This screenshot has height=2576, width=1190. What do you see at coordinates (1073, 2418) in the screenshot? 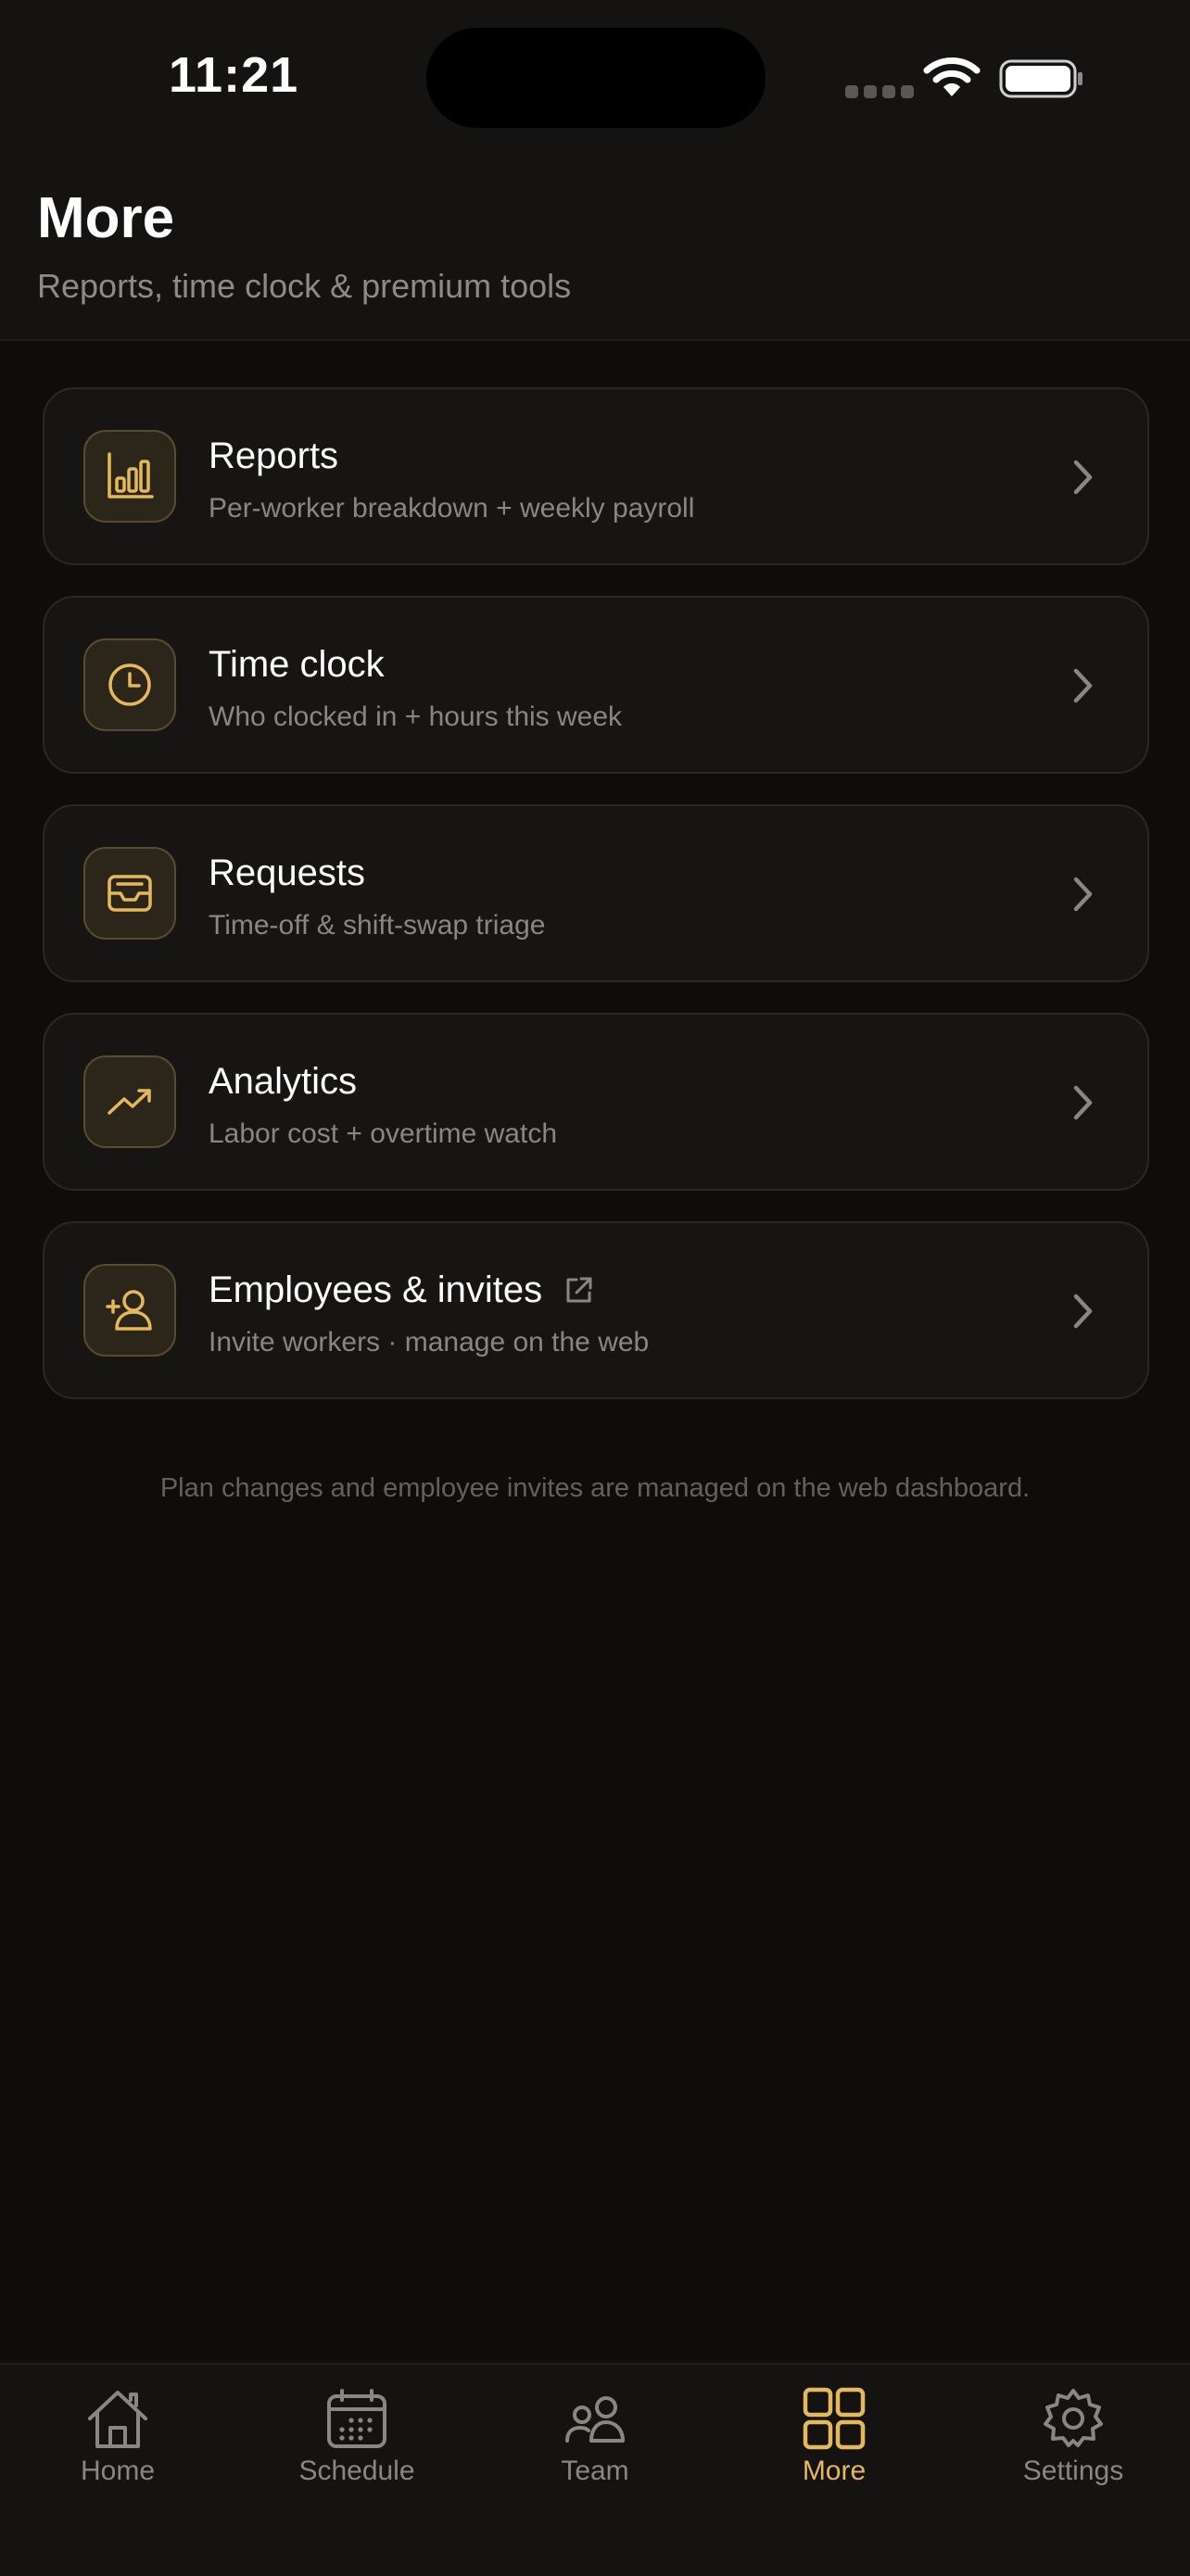
I see `gear-icon` at bounding box center [1073, 2418].